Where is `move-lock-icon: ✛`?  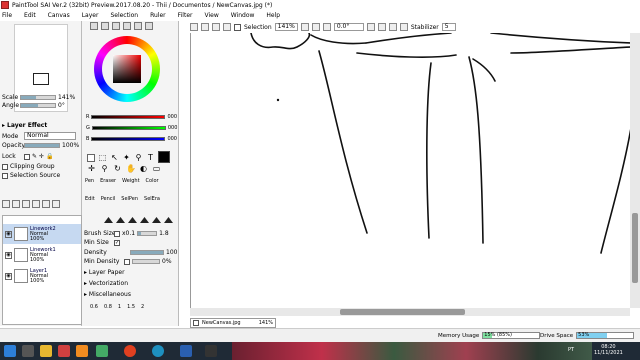 move-lock-icon: ✛ is located at coordinates (41, 156).